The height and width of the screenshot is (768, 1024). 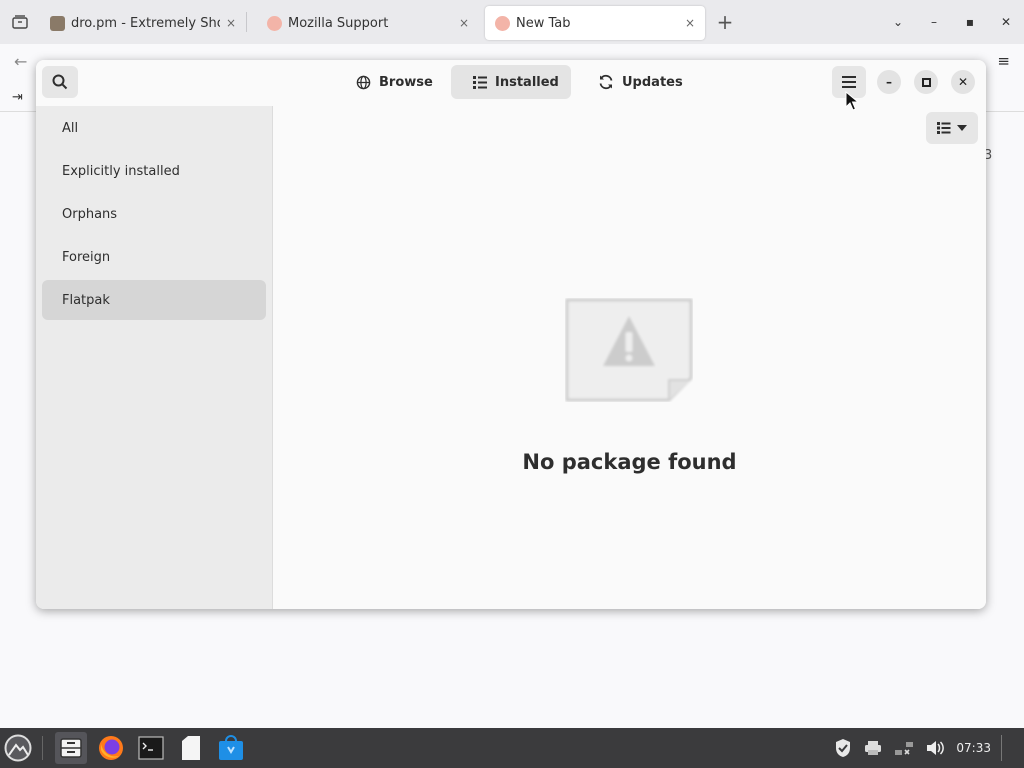 I want to click on empty-state-message: No package found, so click(x=629, y=462).